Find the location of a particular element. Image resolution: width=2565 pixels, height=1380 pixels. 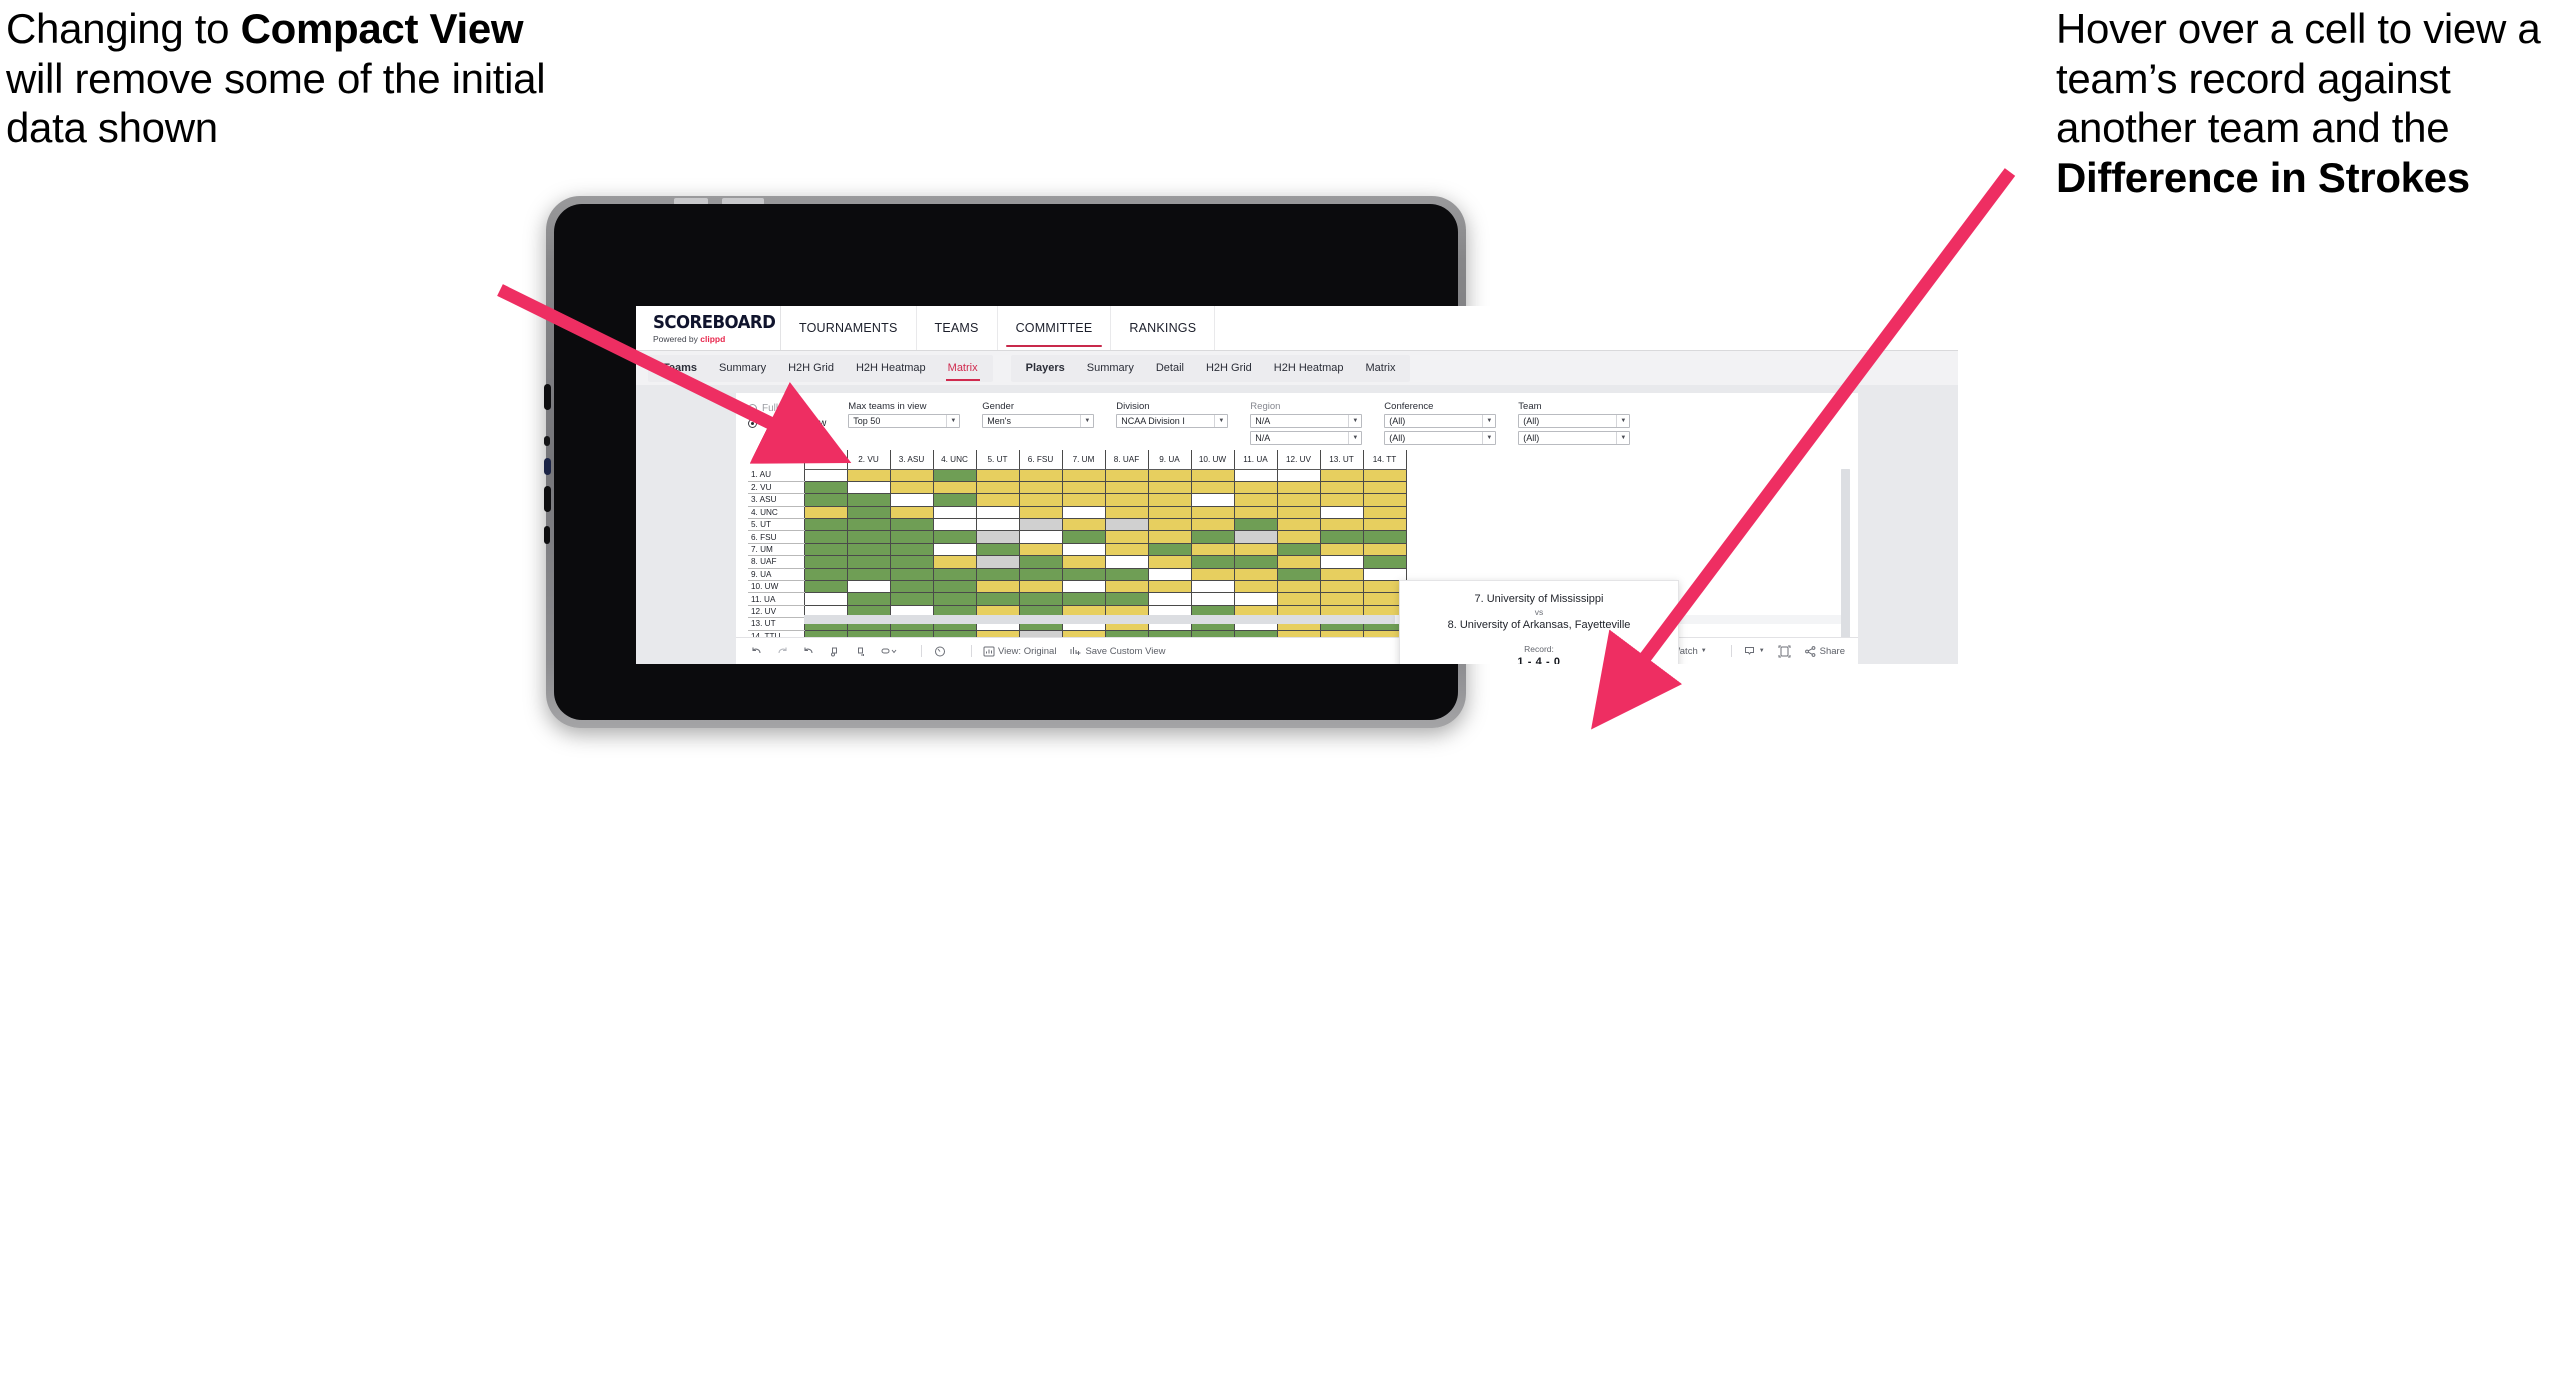

matrix-col-header: 8. UAF is located at coordinates (1126, 460).